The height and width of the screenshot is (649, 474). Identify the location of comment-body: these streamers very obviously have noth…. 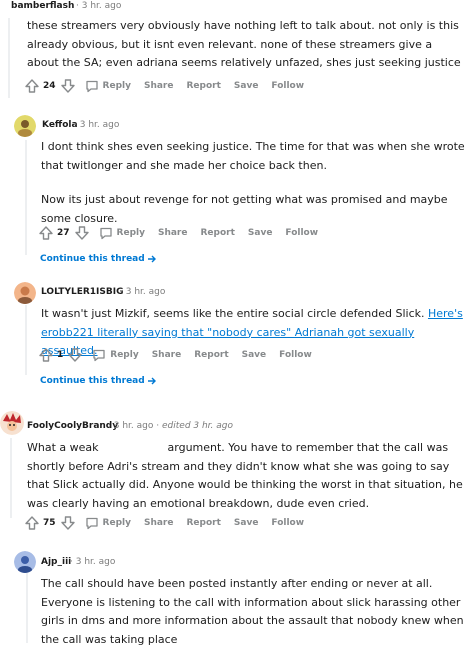
(247, 45).